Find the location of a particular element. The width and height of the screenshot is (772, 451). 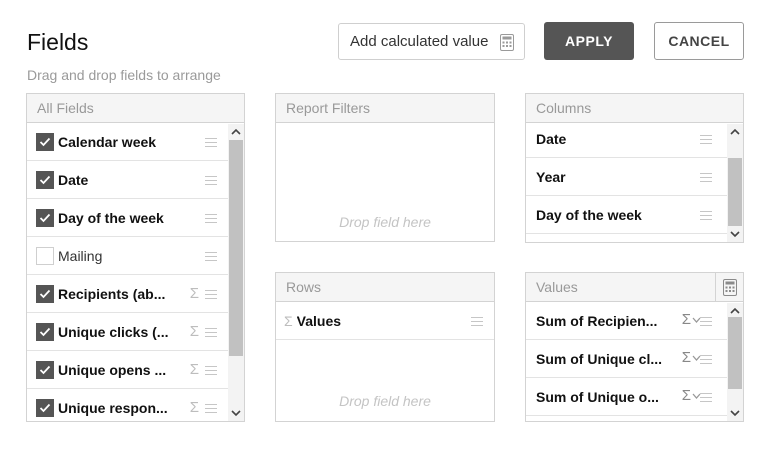

value-item: Sum of Unique cl... Σ is located at coordinates (626, 359).